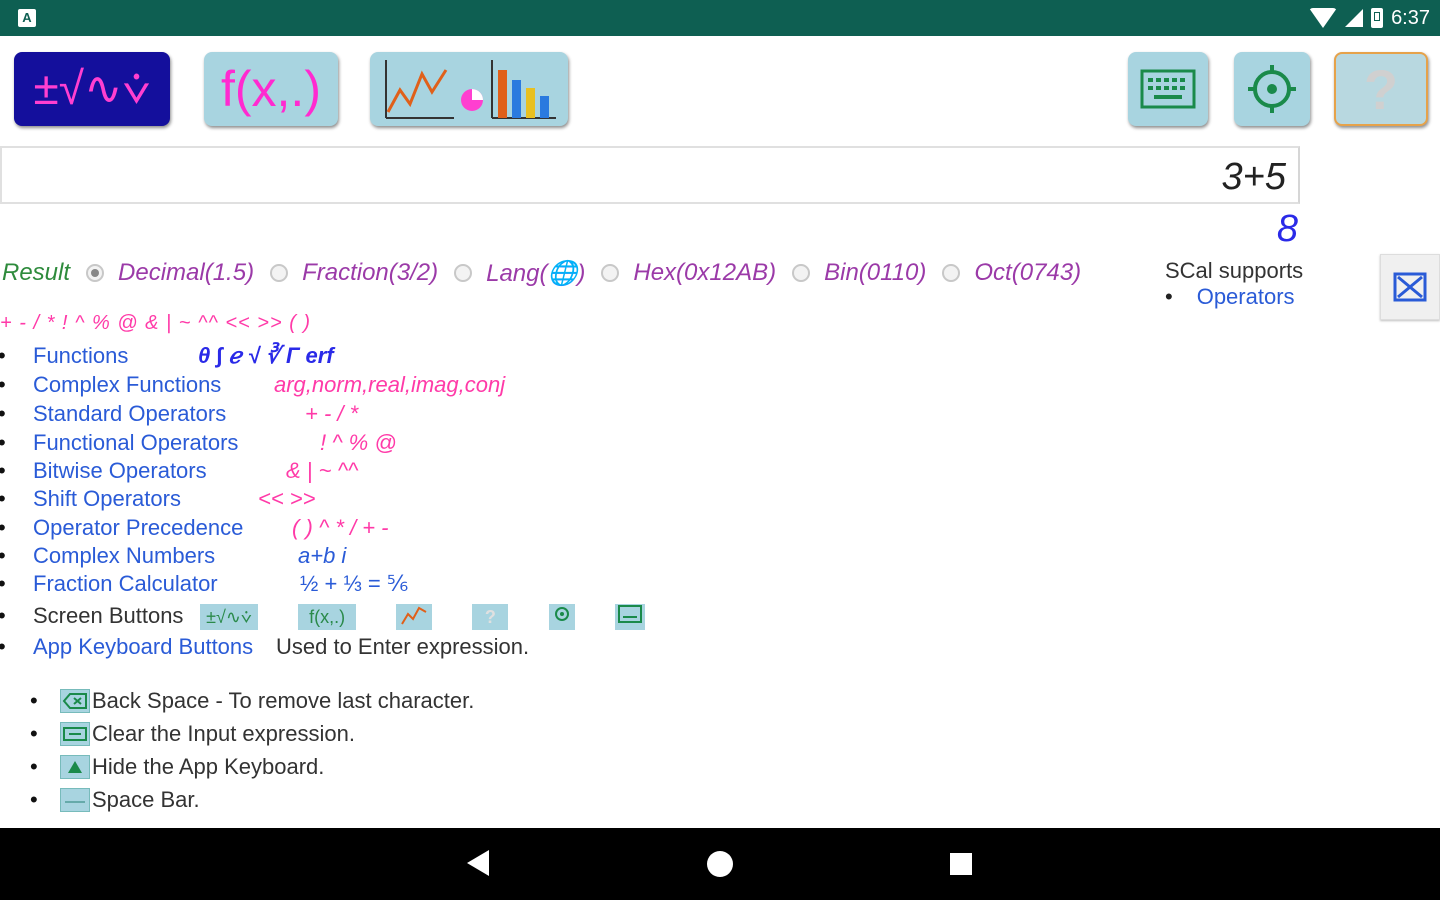 Image resolution: width=1440 pixels, height=900 pixels. Describe the element at coordinates (75, 734) in the screenshot. I see `clear-input-icon` at that location.